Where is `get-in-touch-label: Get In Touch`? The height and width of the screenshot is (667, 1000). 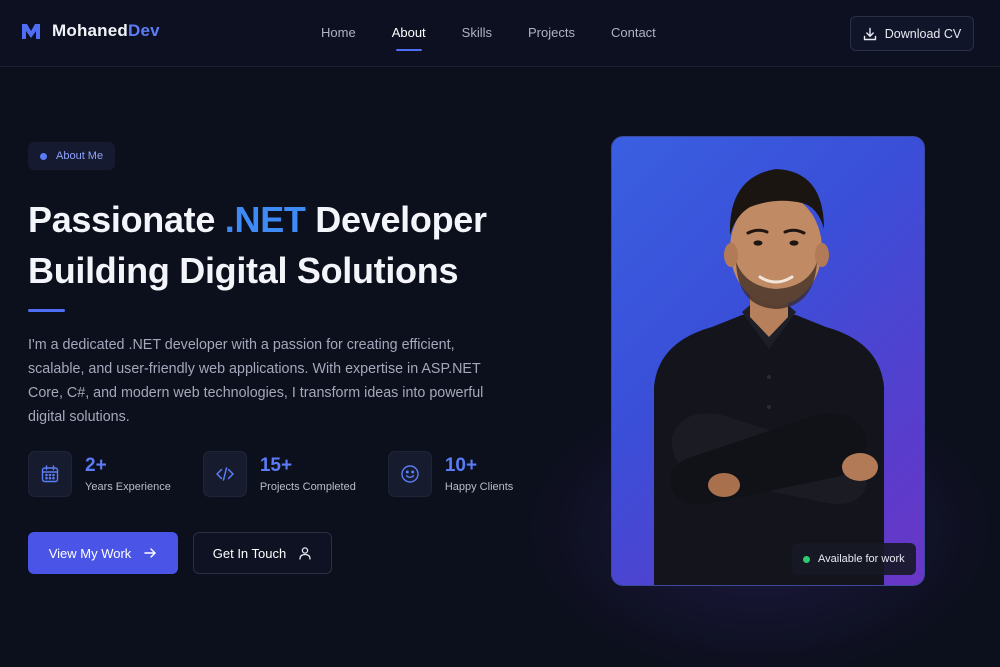 get-in-touch-label: Get In Touch is located at coordinates (249, 553).